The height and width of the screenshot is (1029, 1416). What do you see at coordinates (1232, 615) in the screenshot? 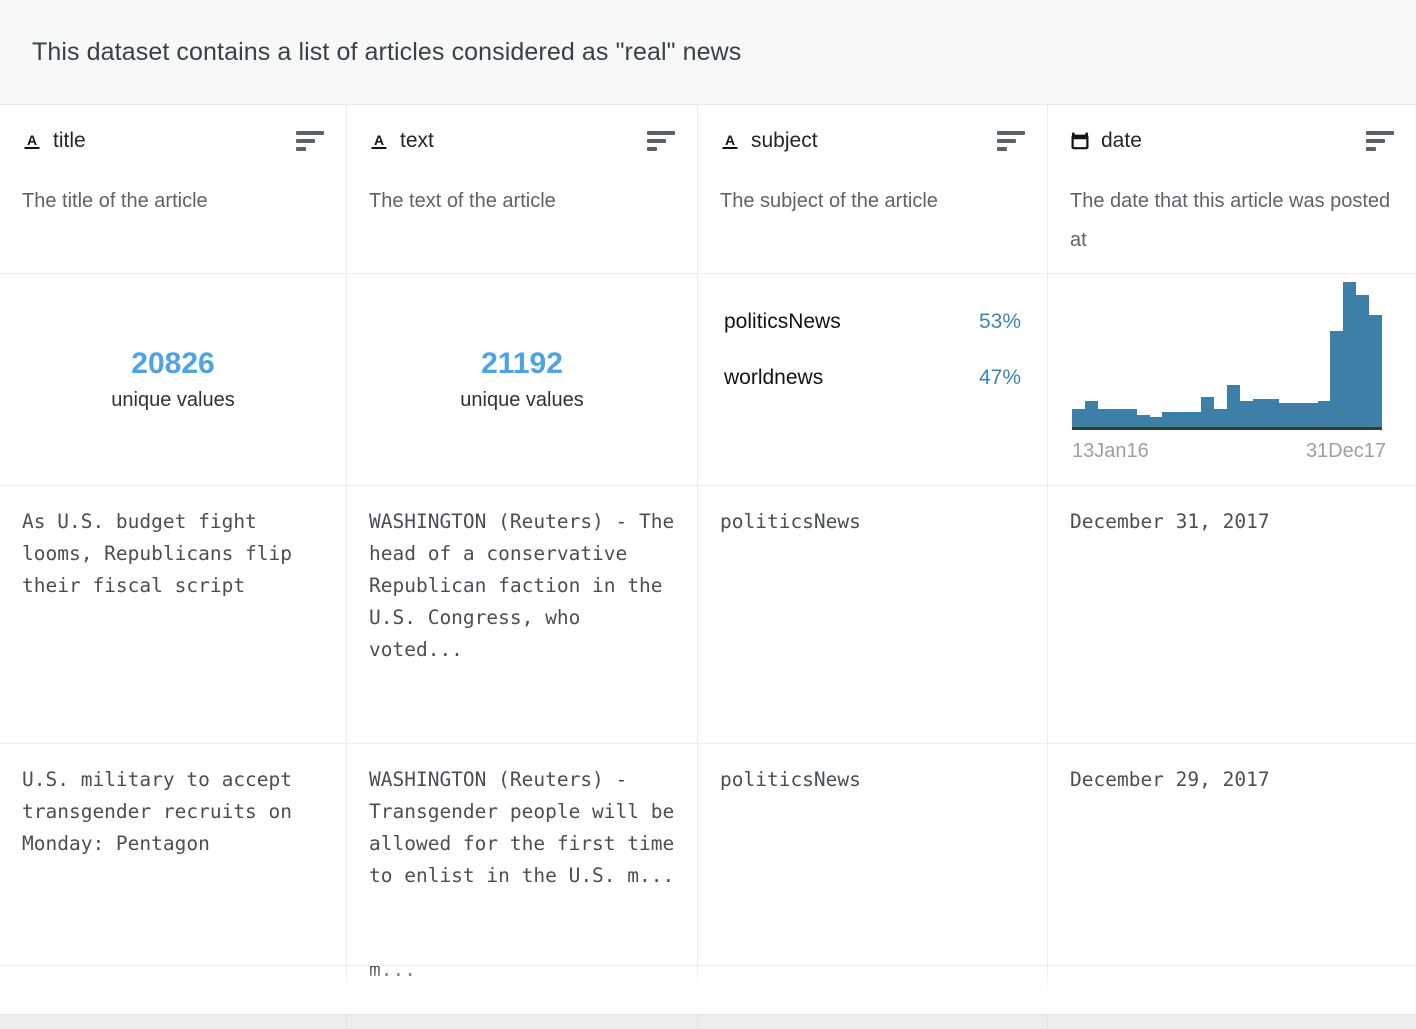
I see `table-cell-date: December 31, 2017` at bounding box center [1232, 615].